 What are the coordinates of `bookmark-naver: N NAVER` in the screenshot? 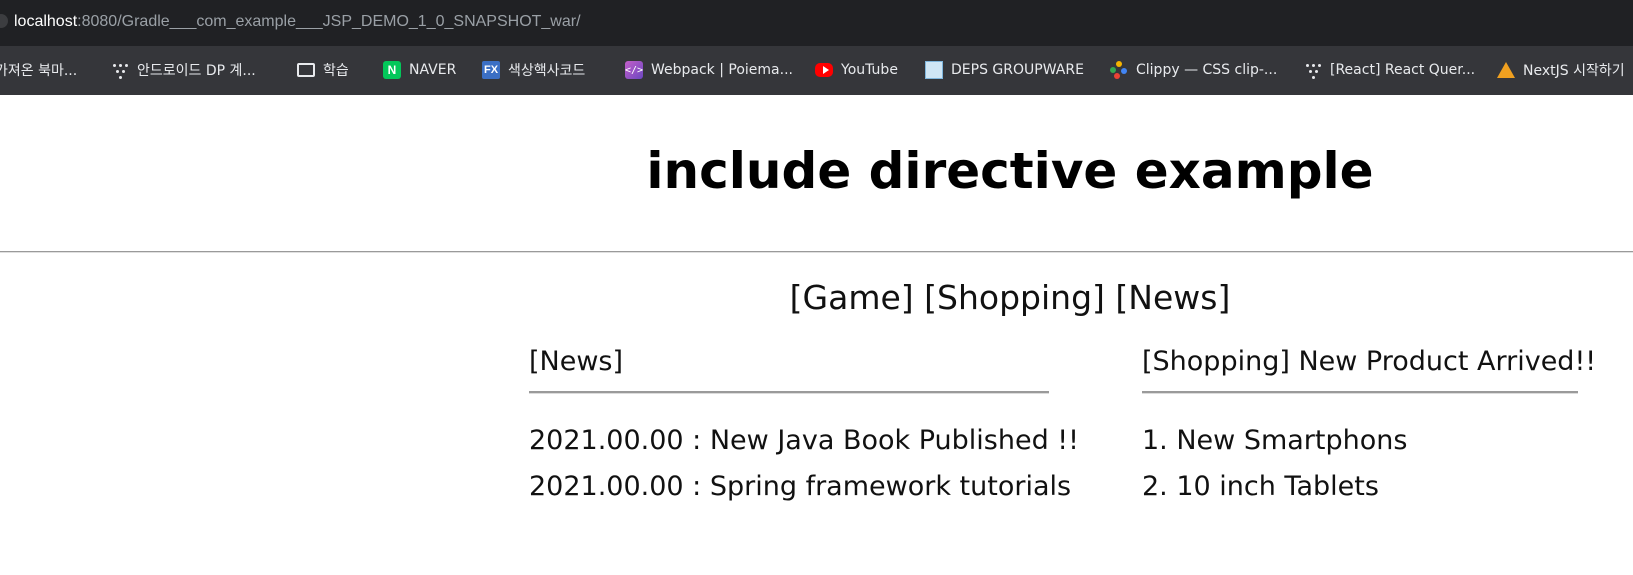 It's located at (419, 70).